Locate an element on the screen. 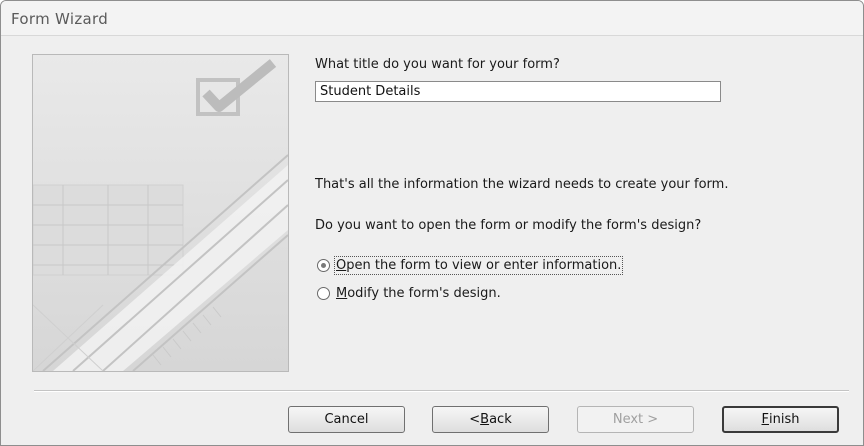 This screenshot has width=864, height=446. back-button: < Back is located at coordinates (490, 419).